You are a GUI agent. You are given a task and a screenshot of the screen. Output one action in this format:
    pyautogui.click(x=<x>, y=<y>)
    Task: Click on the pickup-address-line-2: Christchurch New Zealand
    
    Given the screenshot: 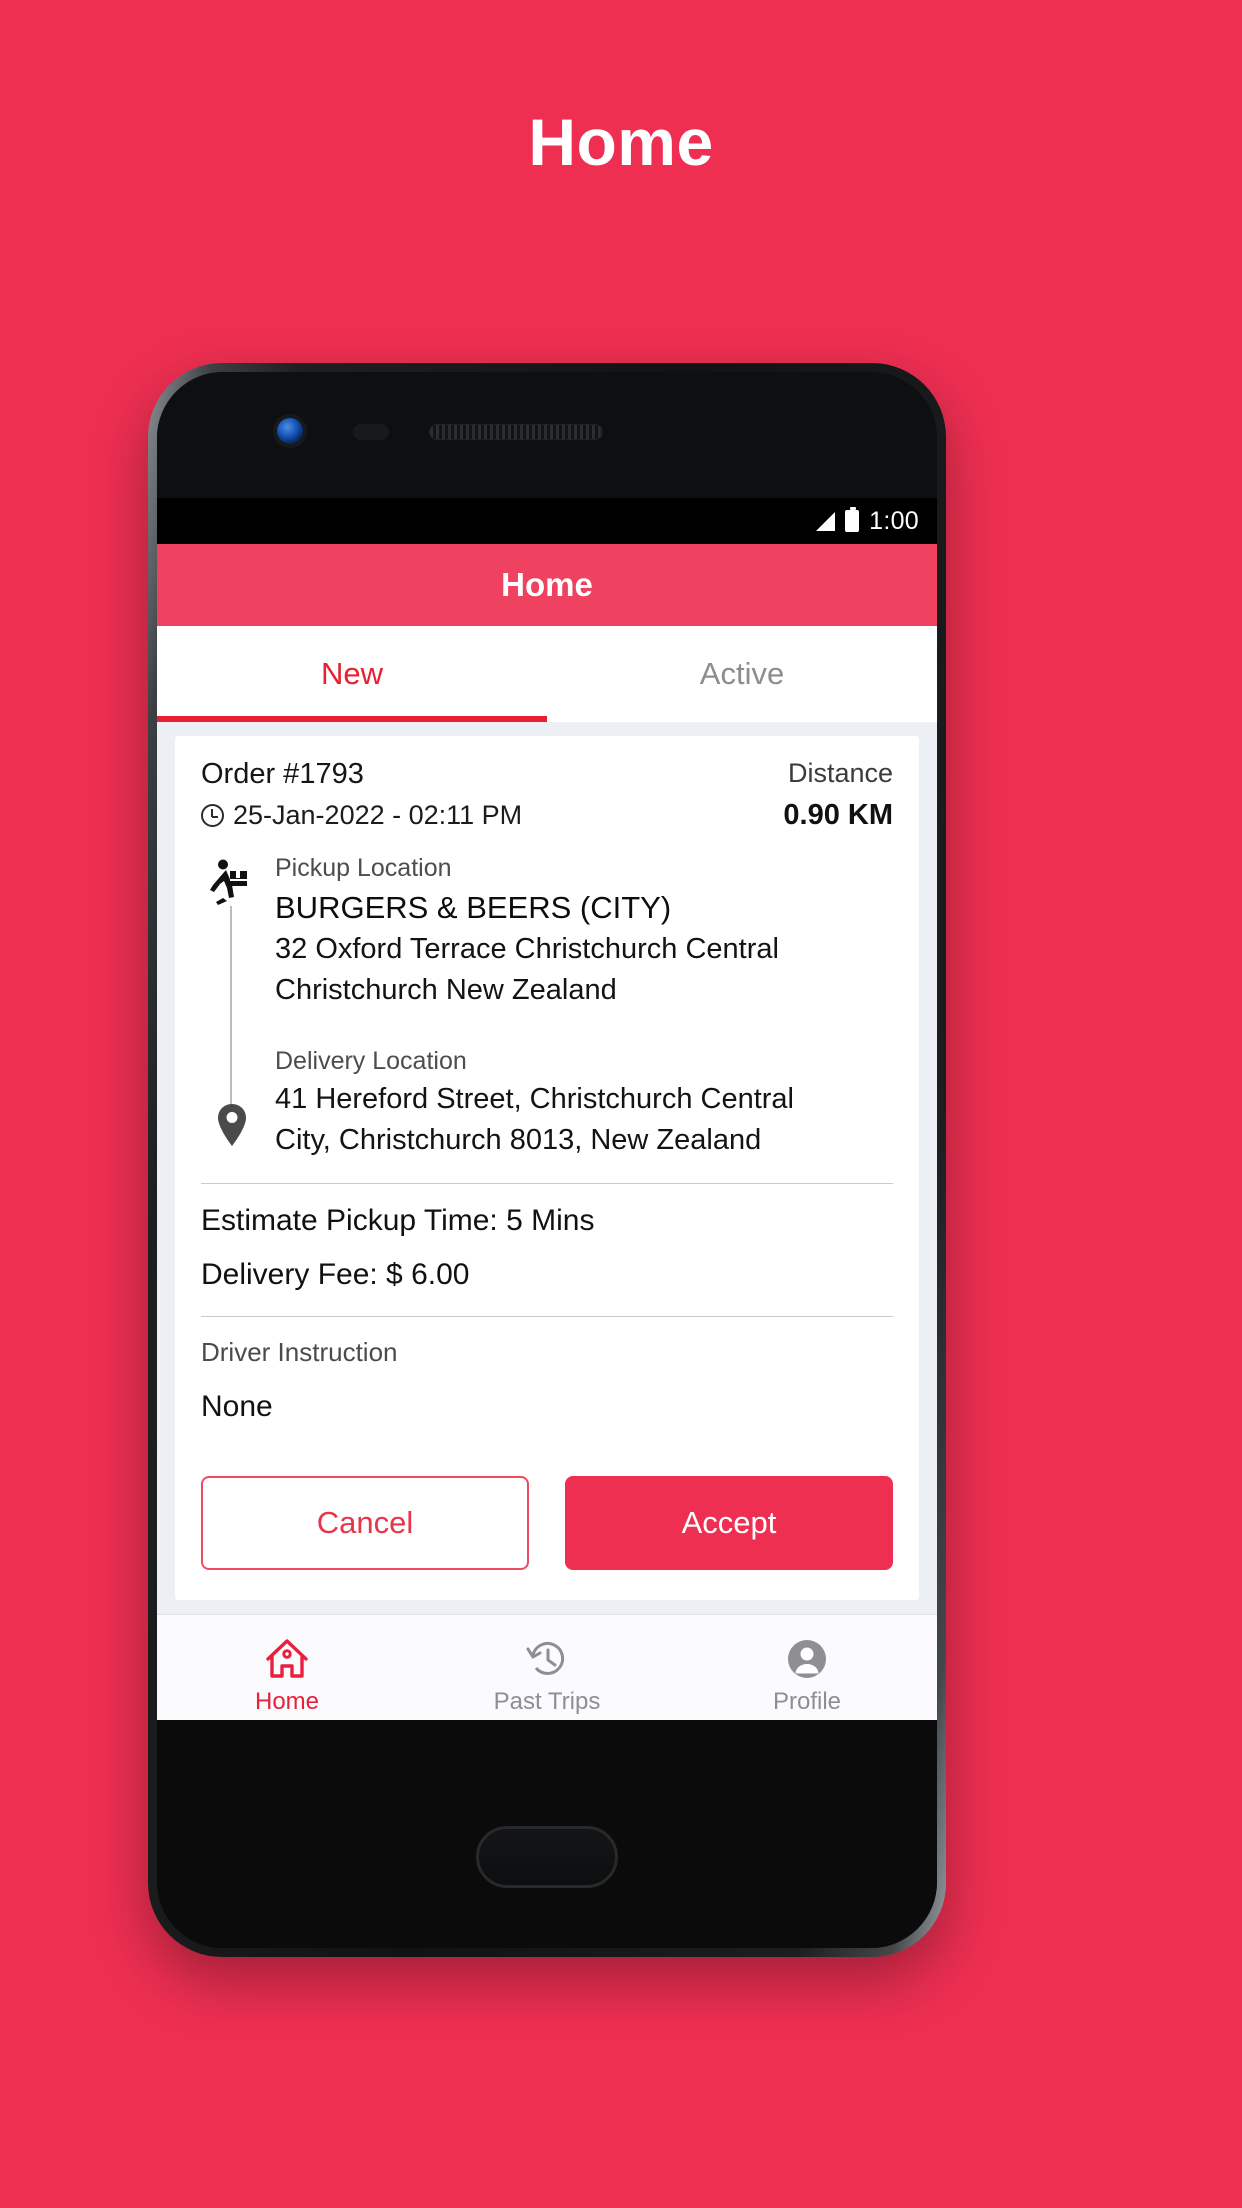 What is the action you would take?
    pyautogui.click(x=446, y=990)
    